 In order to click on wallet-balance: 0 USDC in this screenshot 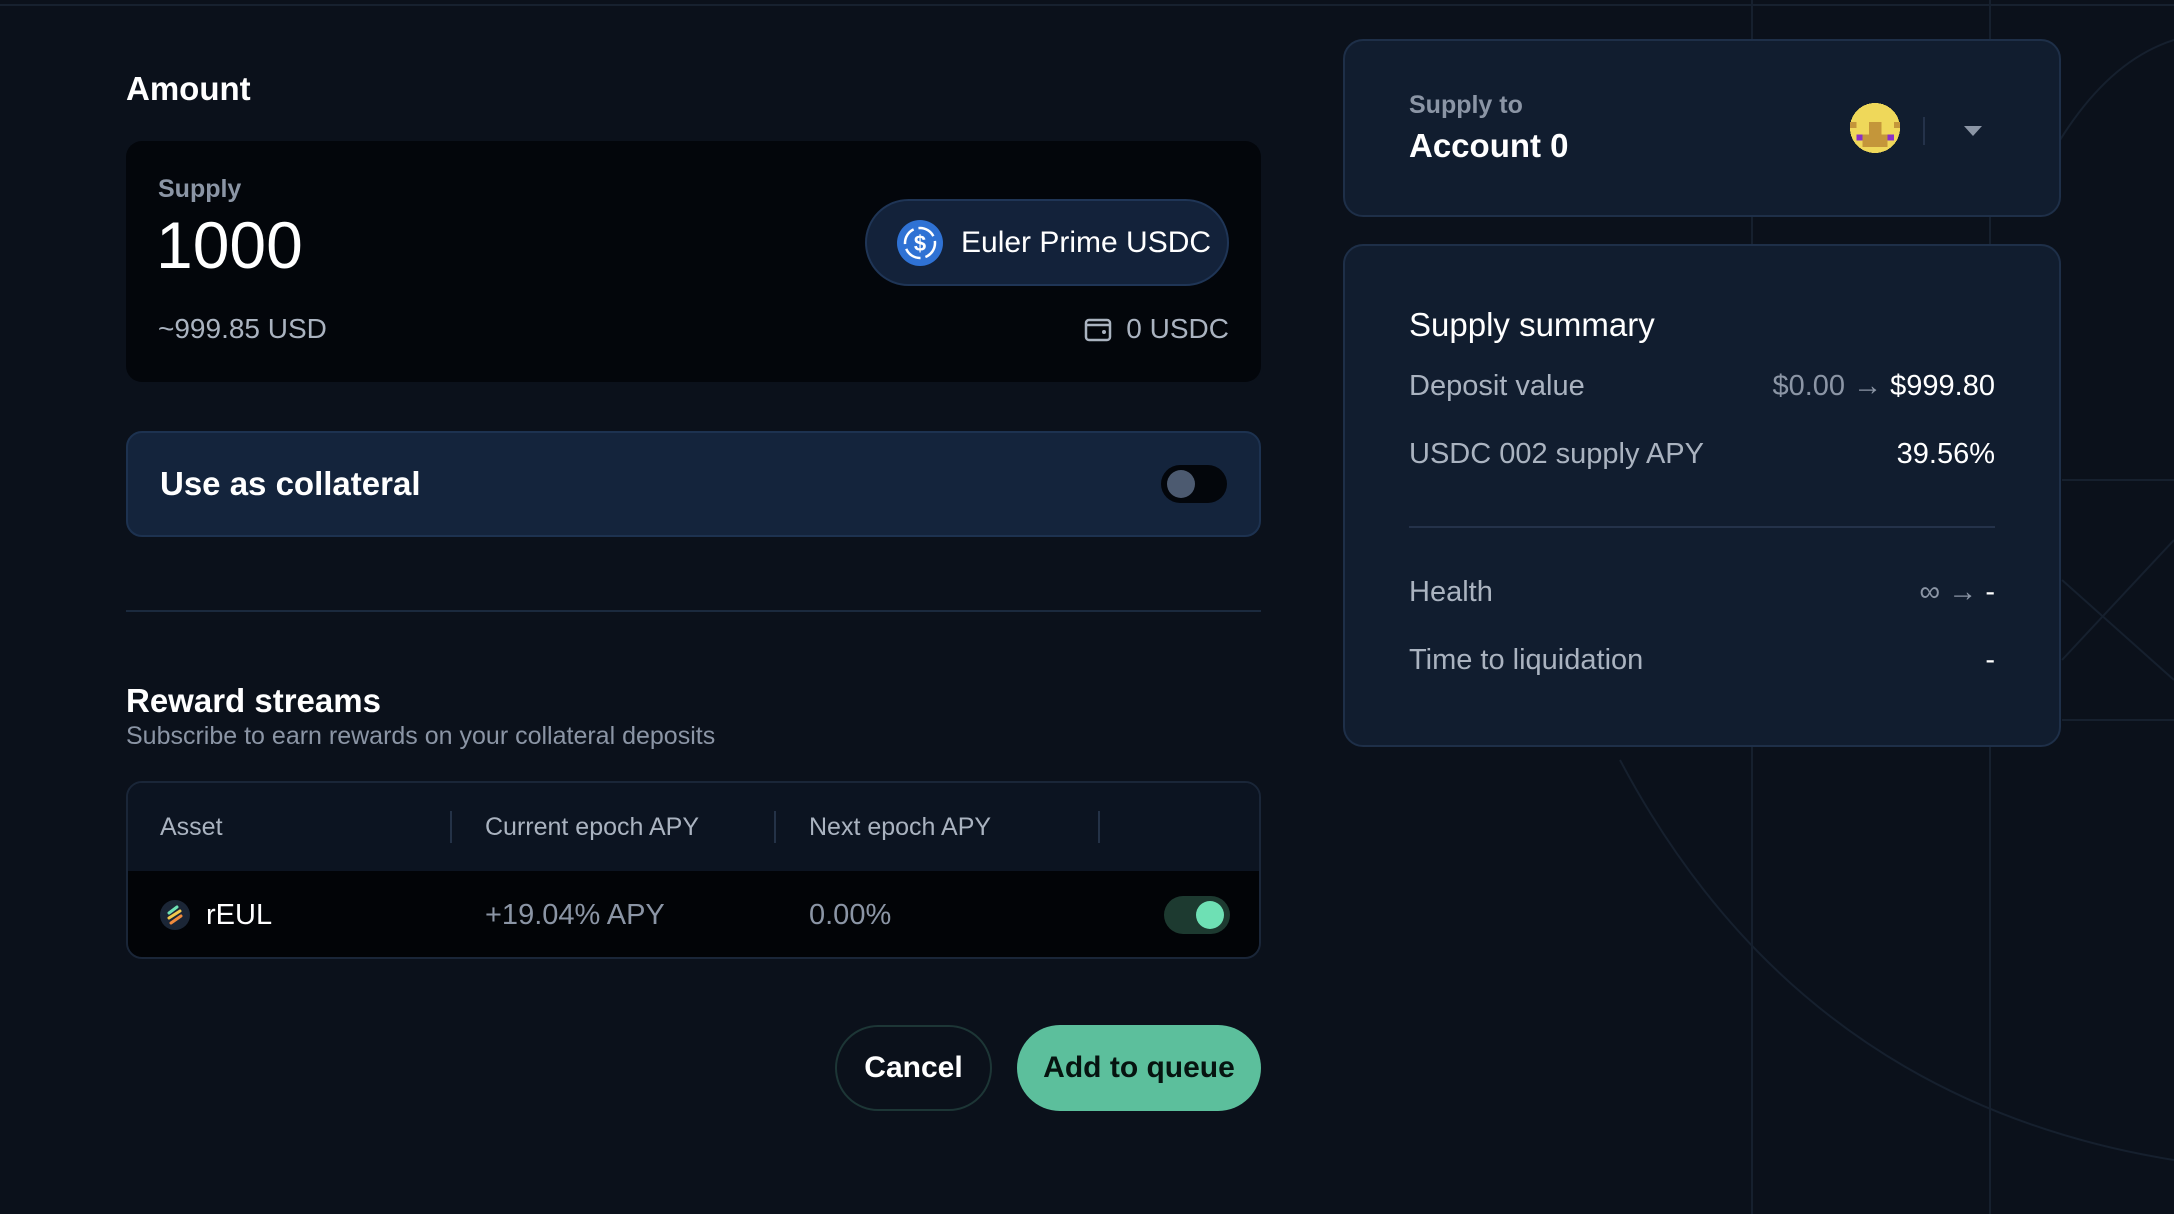, I will do `click(1156, 329)`.